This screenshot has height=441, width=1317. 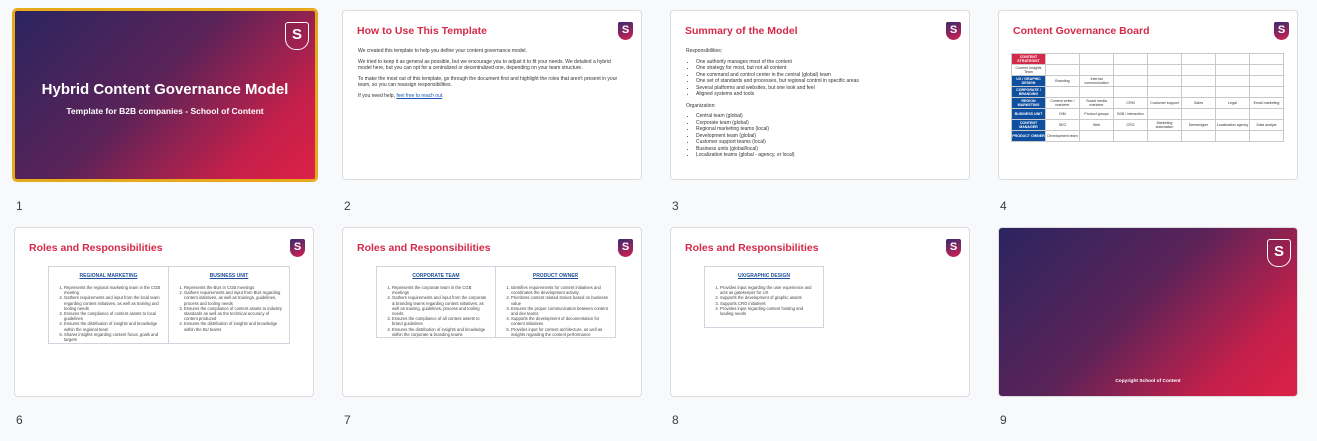 What do you see at coordinates (229, 276) in the screenshot?
I see `role-heading: BUSINESS UNIT` at bounding box center [229, 276].